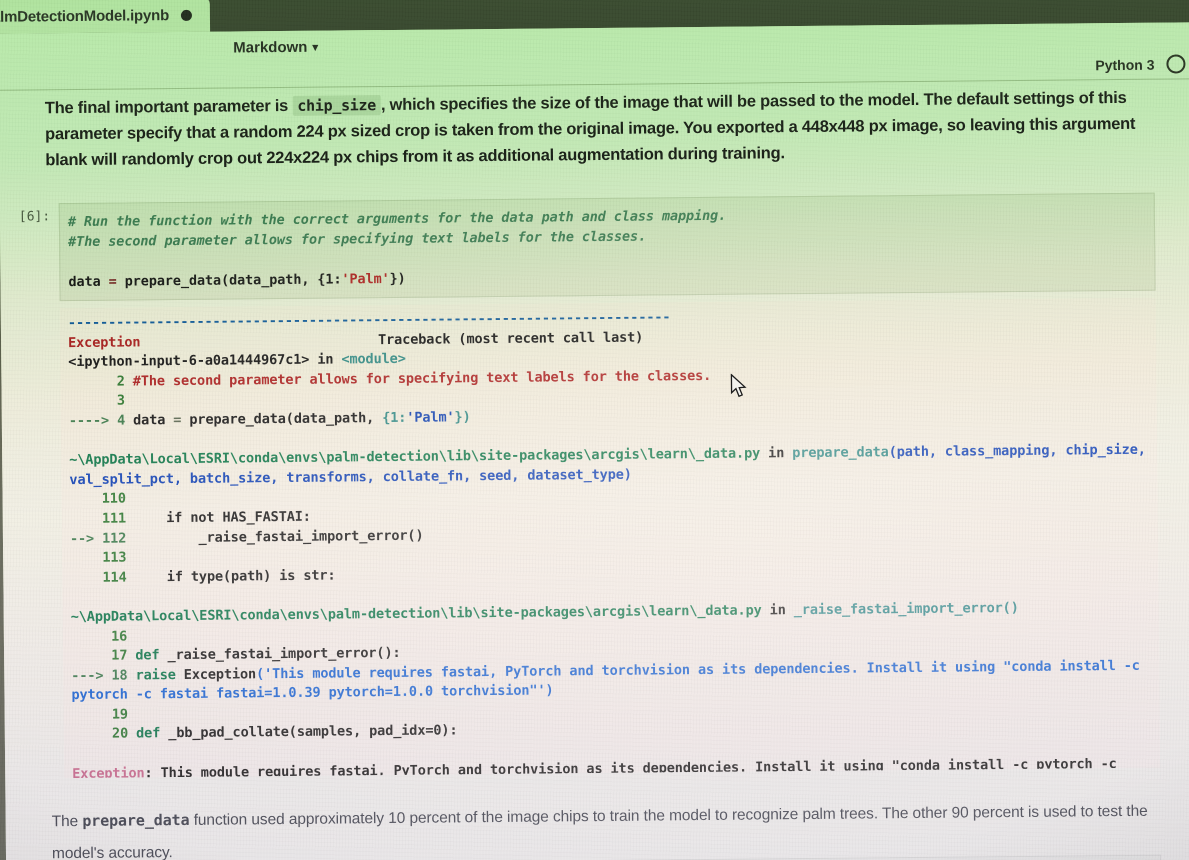  I want to click on tb-final-exc-name: Exception, so click(108, 772).